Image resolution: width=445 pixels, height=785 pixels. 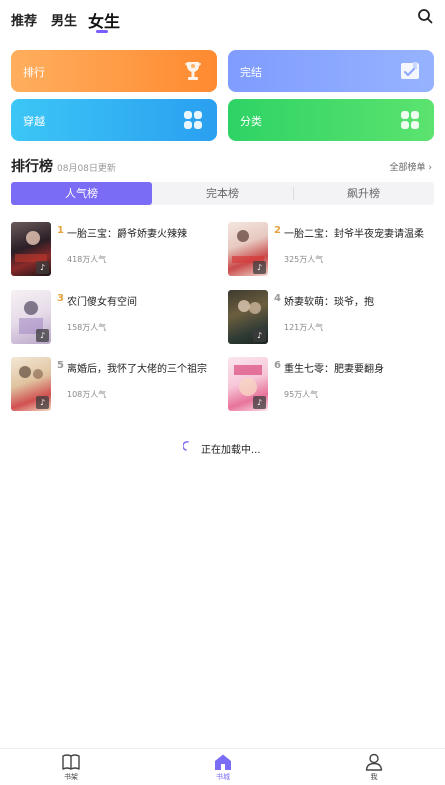 I want to click on book-item: ♪ 1 一胎三宝：爵爷娇妻火辣辣 418万人气, so click(x=116, y=250).